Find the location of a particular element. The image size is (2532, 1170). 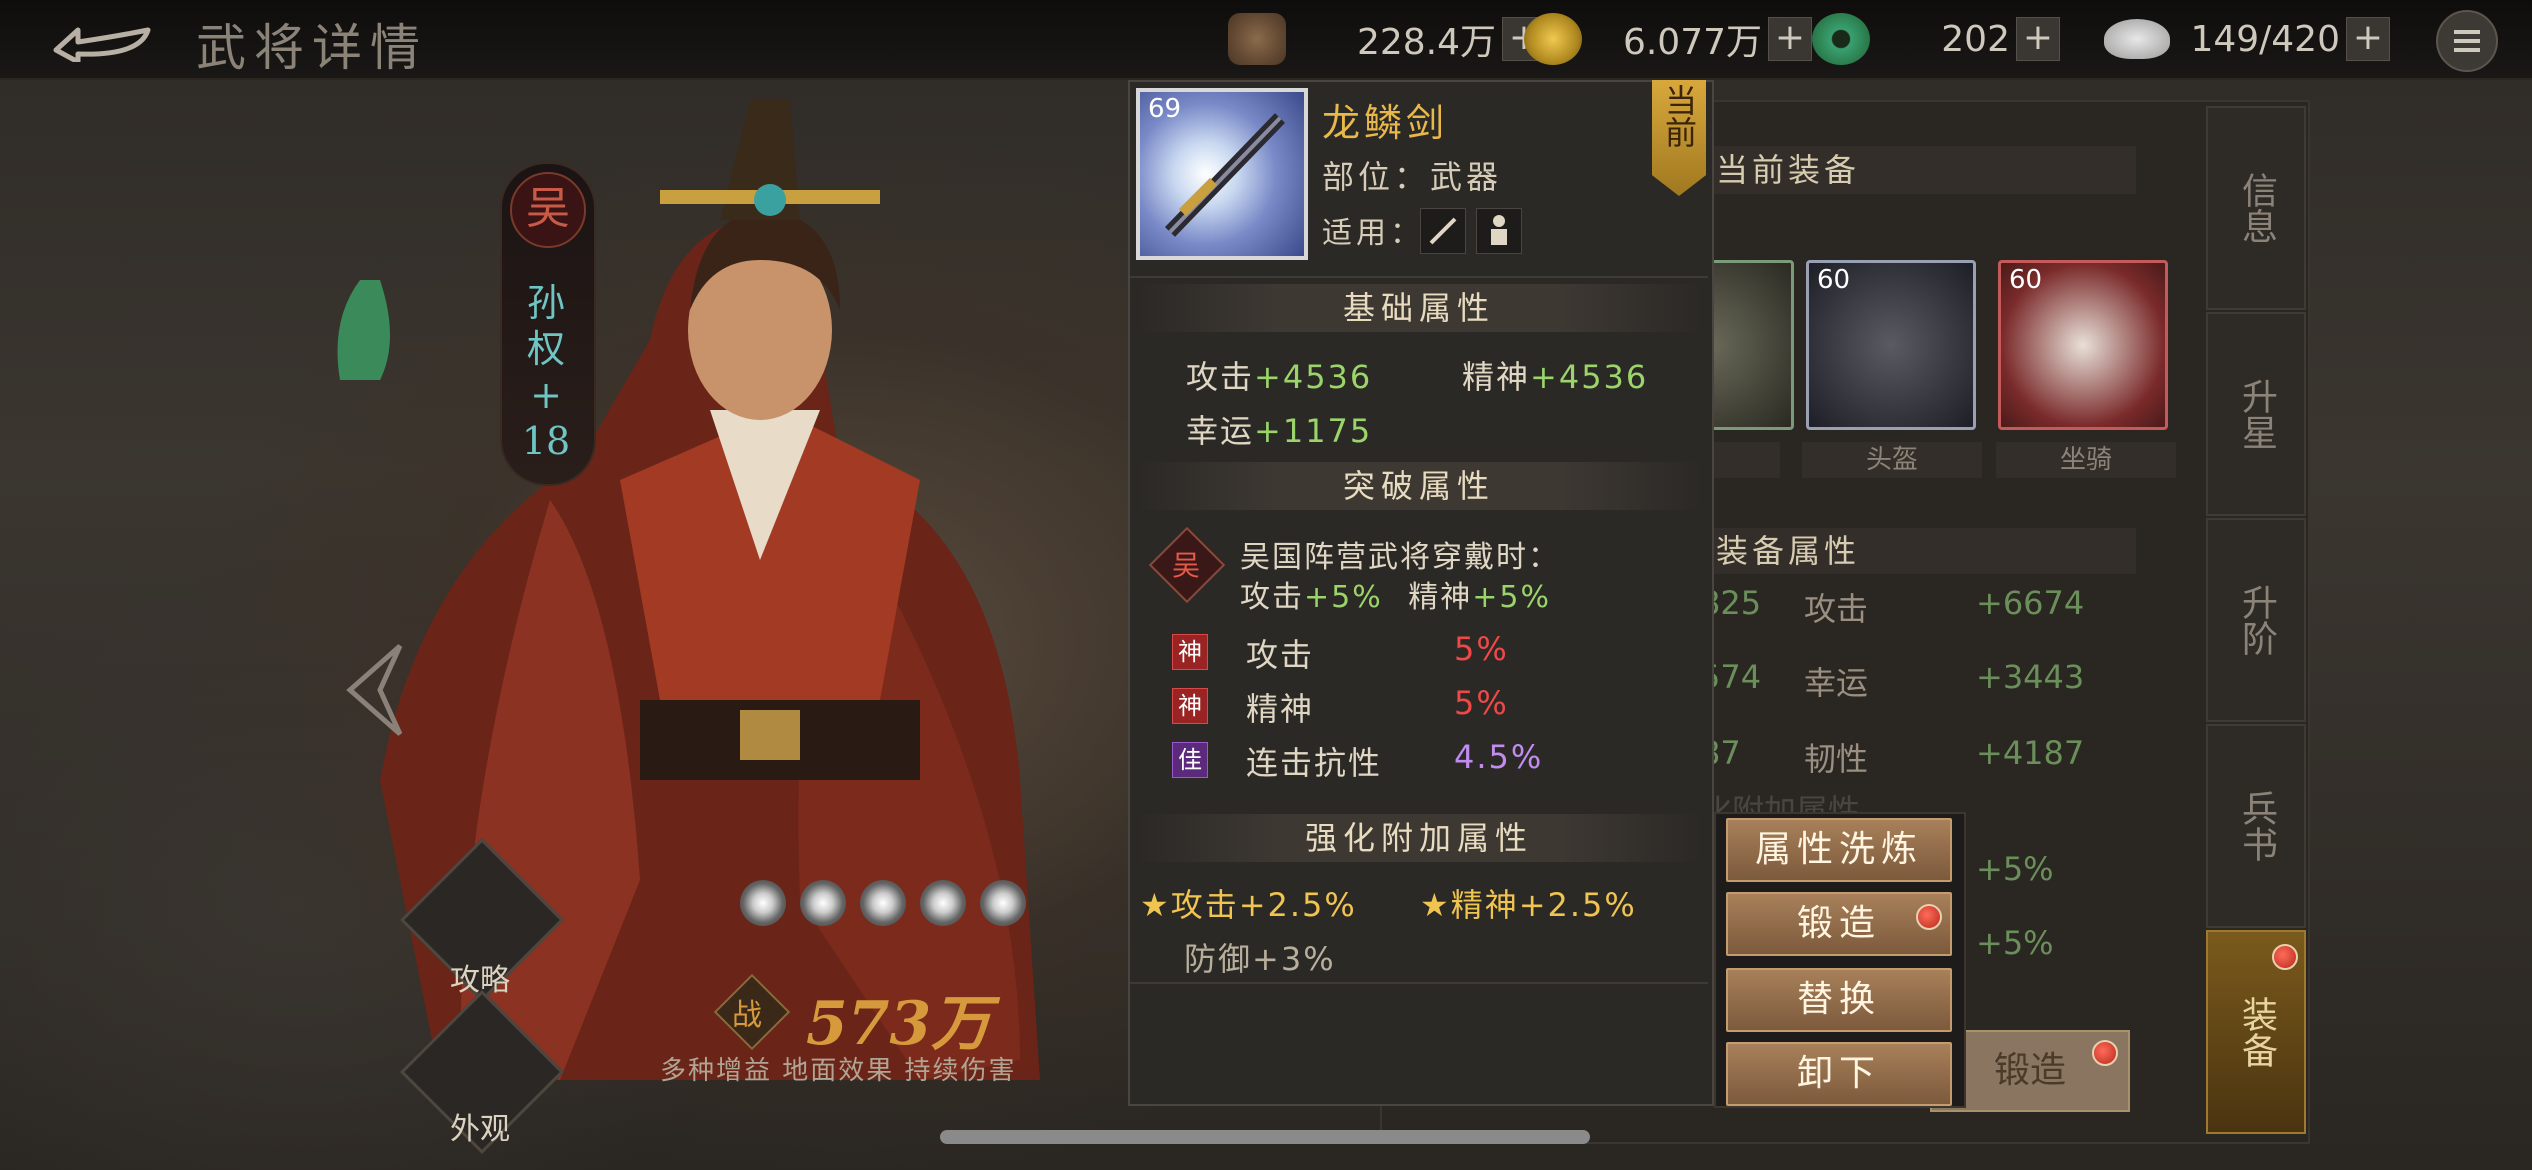

right-tab-bar: 信息 升星 升阶 兵书 装备 is located at coordinates (2256, 621).